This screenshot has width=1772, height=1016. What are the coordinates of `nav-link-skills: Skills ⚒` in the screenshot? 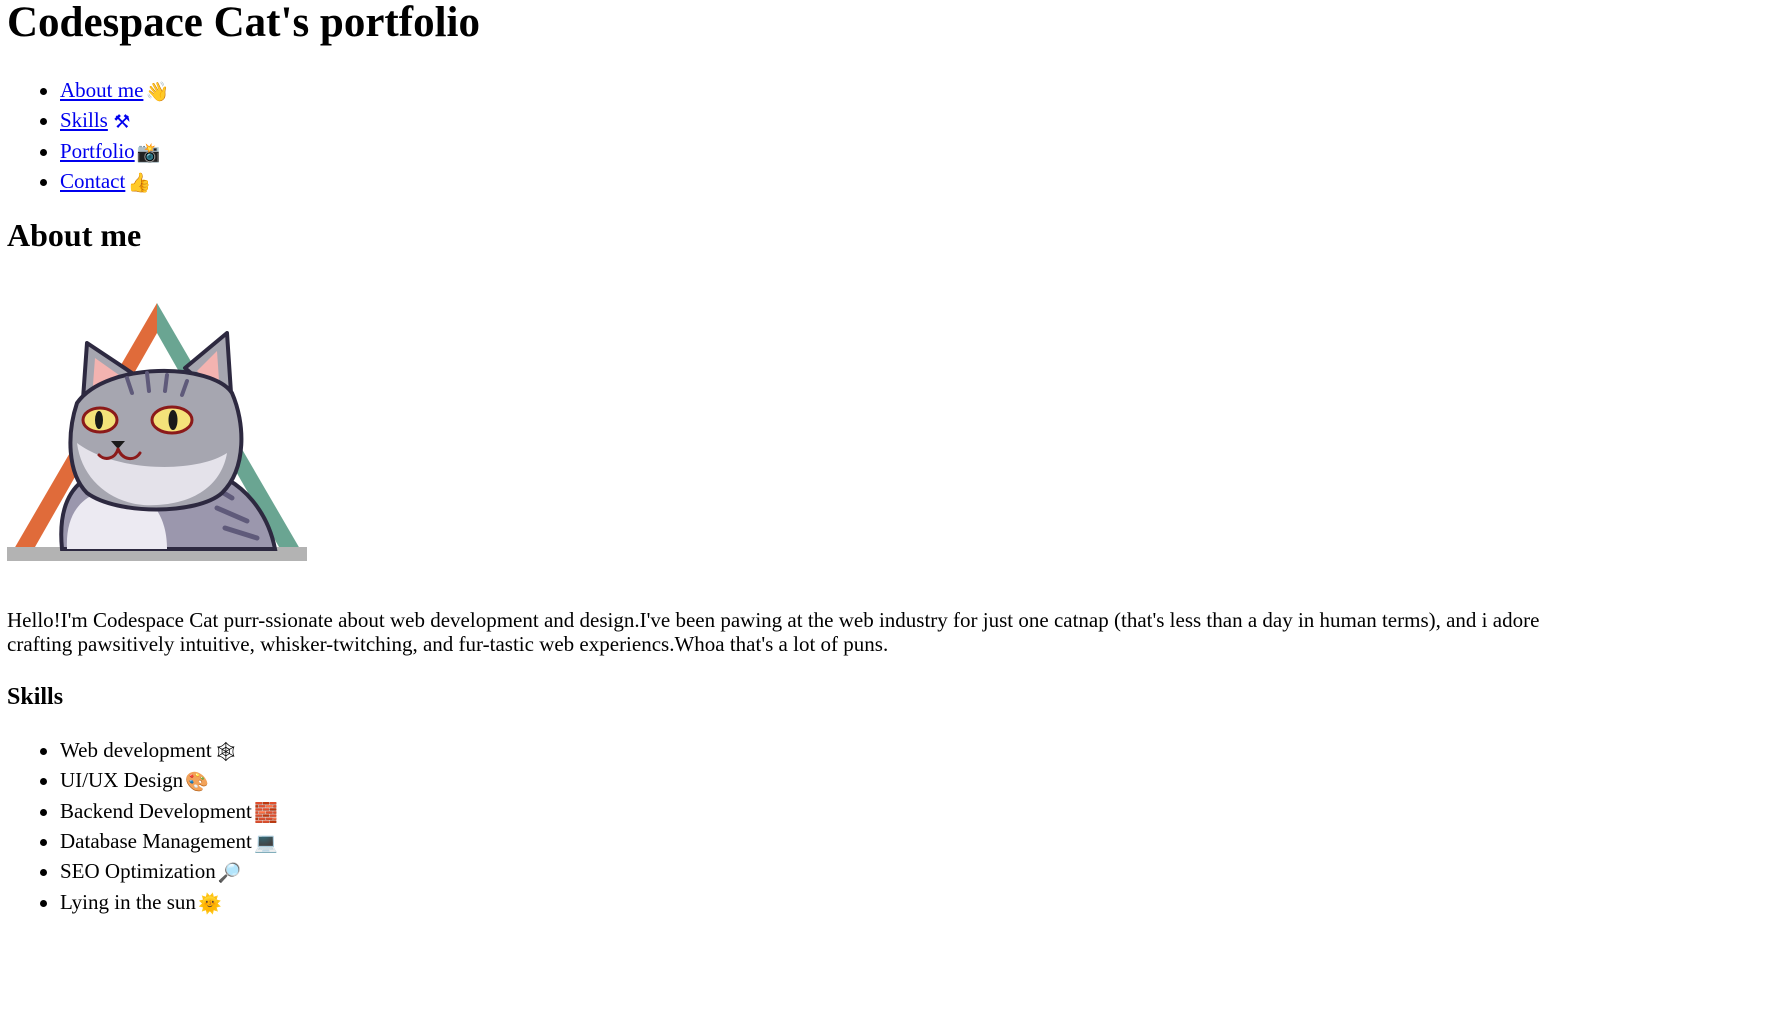 It's located at (97, 120).